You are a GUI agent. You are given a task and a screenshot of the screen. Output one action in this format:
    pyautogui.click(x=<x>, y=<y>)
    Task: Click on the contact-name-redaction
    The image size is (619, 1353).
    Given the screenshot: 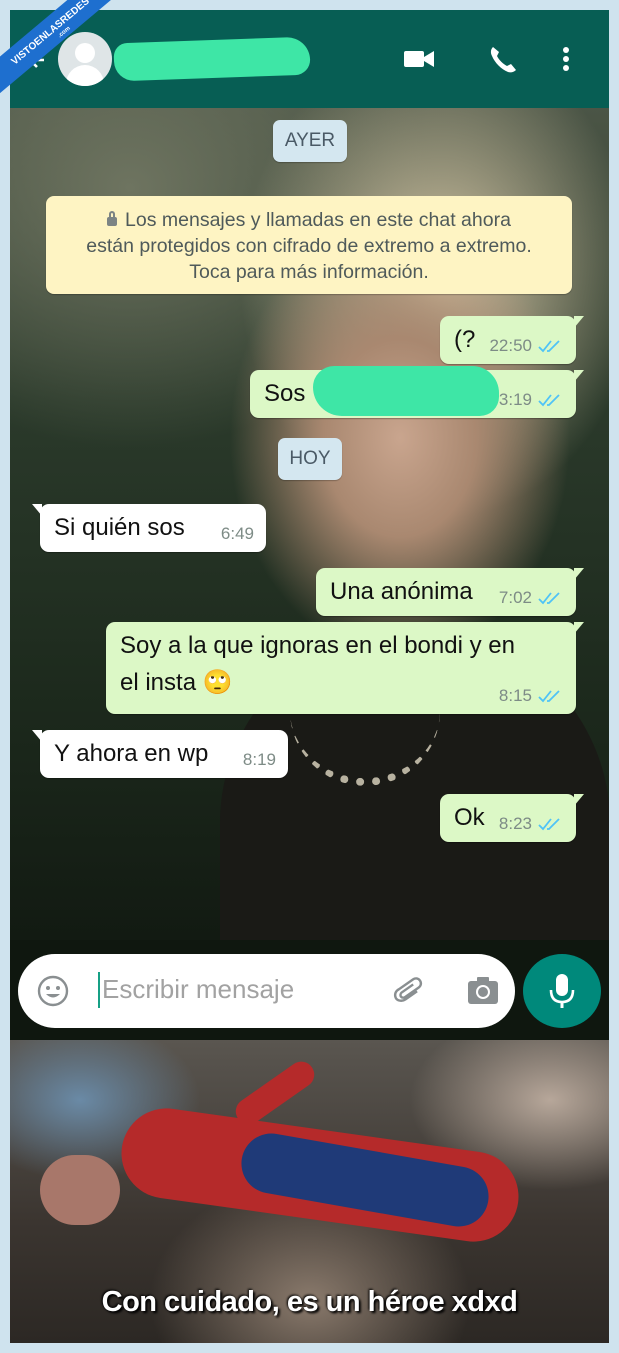 What is the action you would take?
    pyautogui.click(x=212, y=59)
    